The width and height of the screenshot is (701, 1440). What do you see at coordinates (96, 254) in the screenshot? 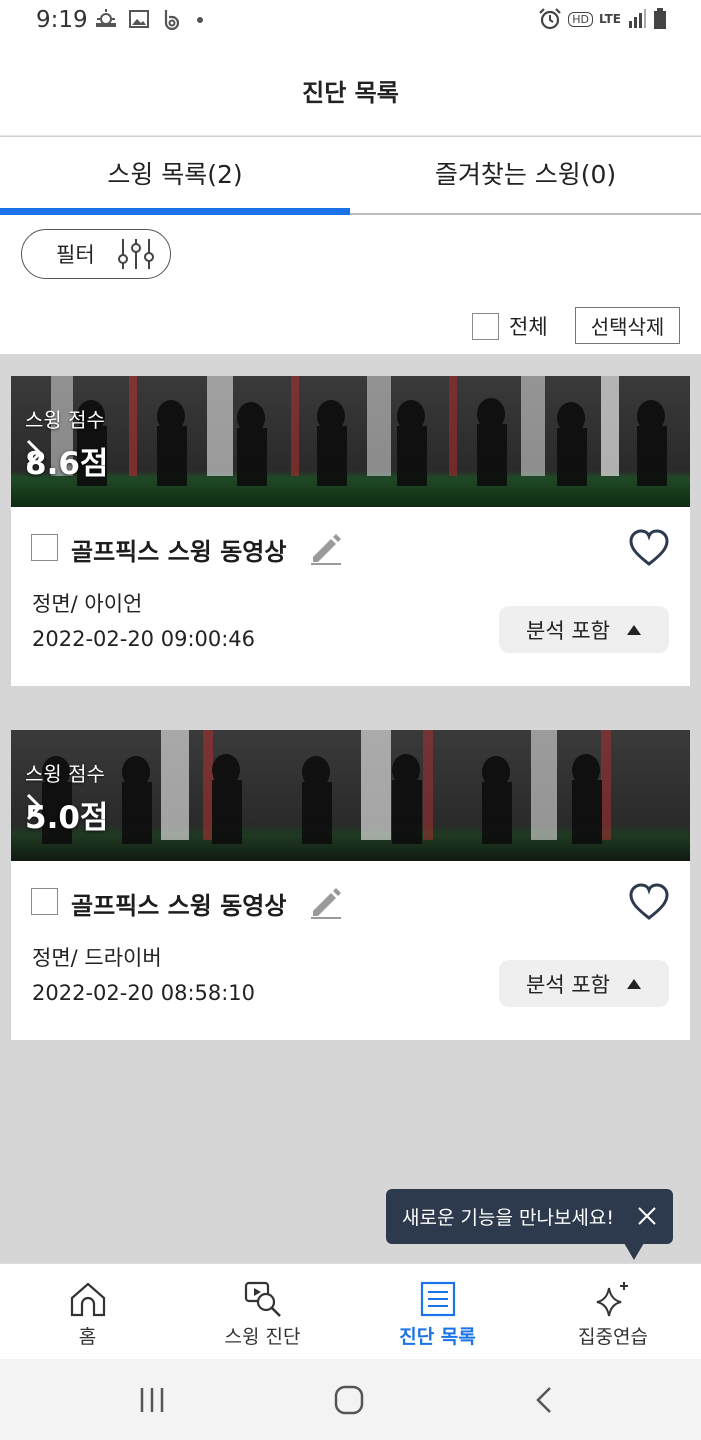
I see `filter-button: 필터` at bounding box center [96, 254].